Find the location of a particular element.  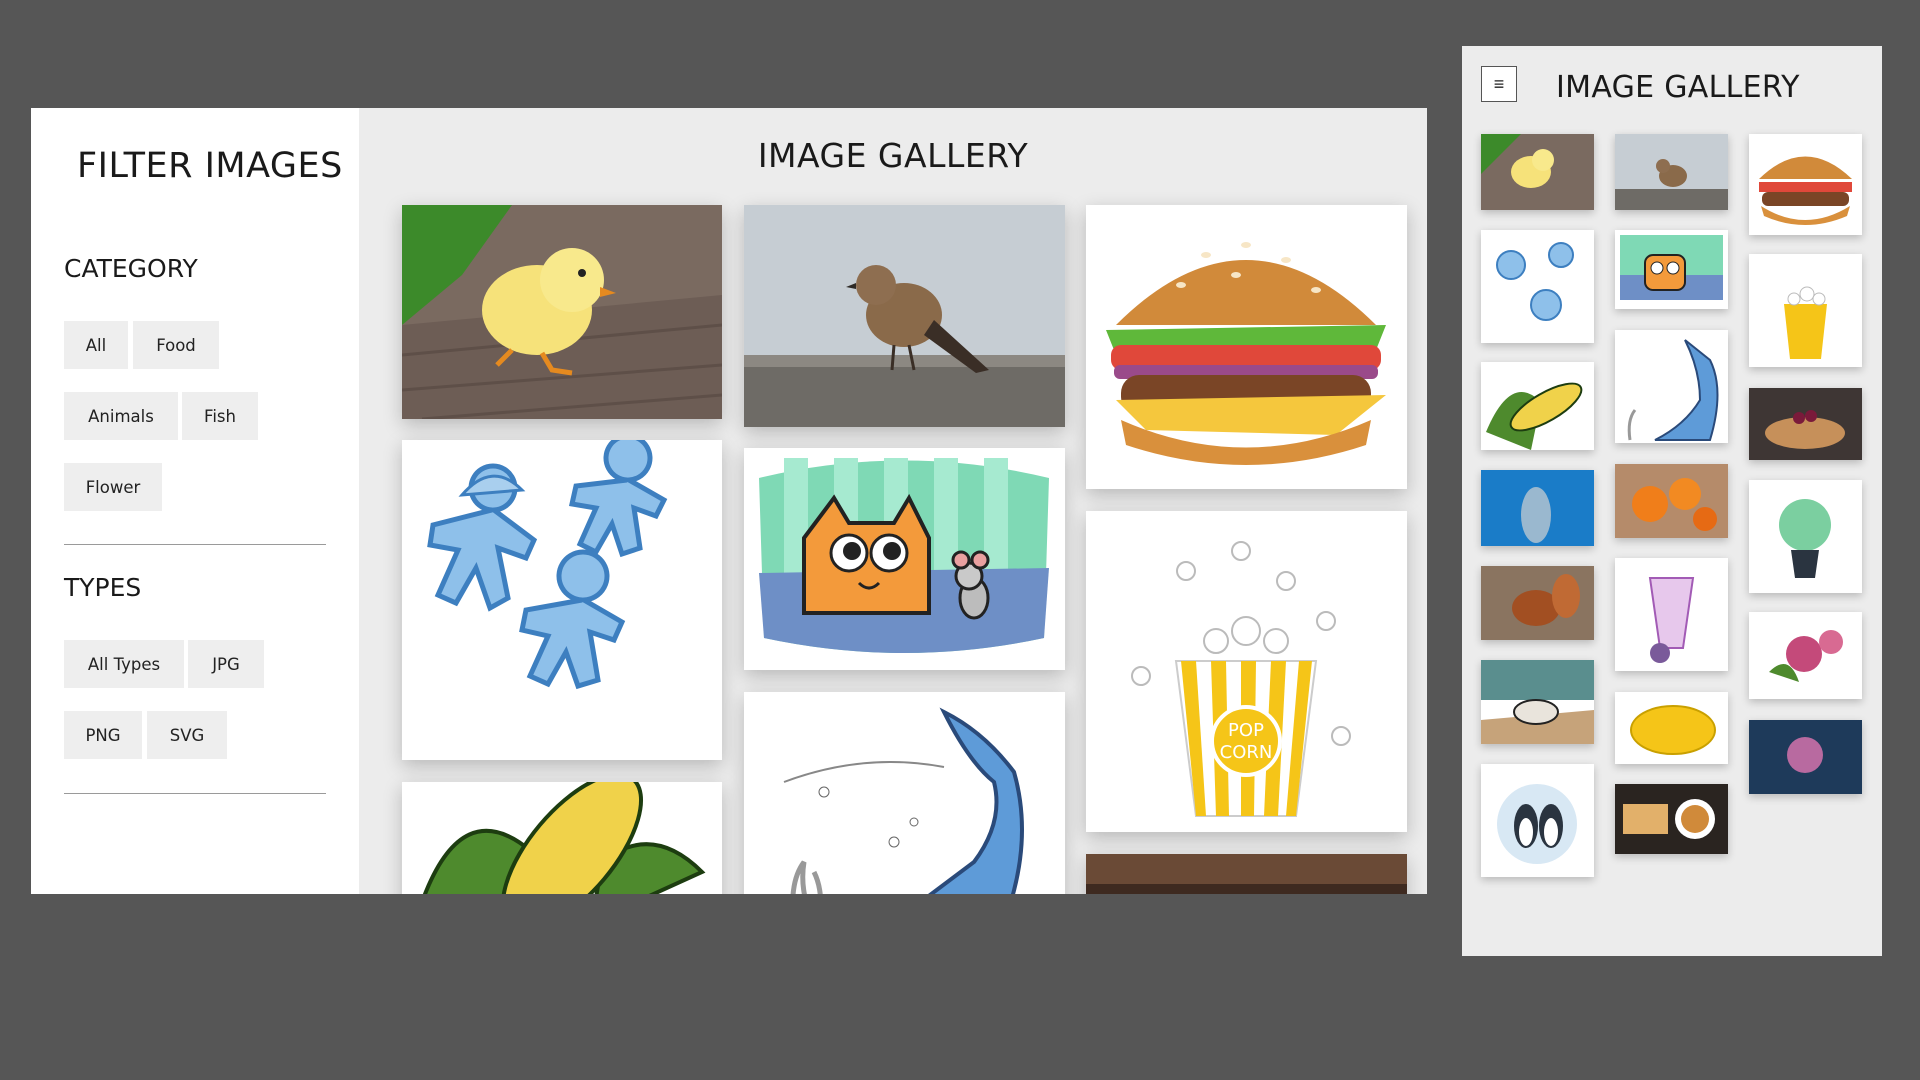

gallery-image-popcorn: POP CORN is located at coordinates (1246, 671).